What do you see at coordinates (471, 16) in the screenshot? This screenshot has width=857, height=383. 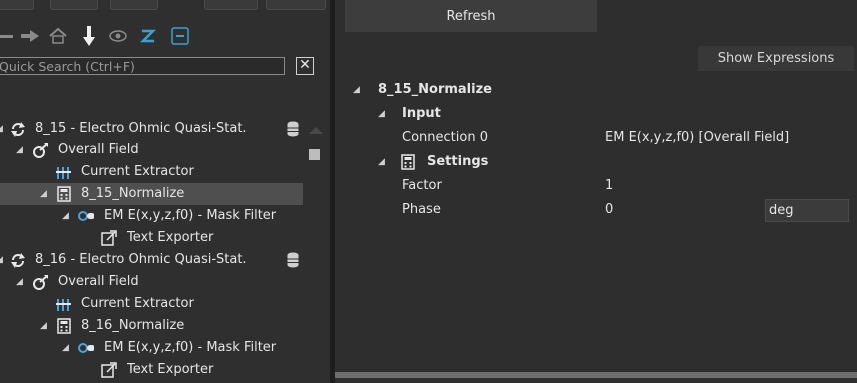 I see `refresh-button: Refresh` at bounding box center [471, 16].